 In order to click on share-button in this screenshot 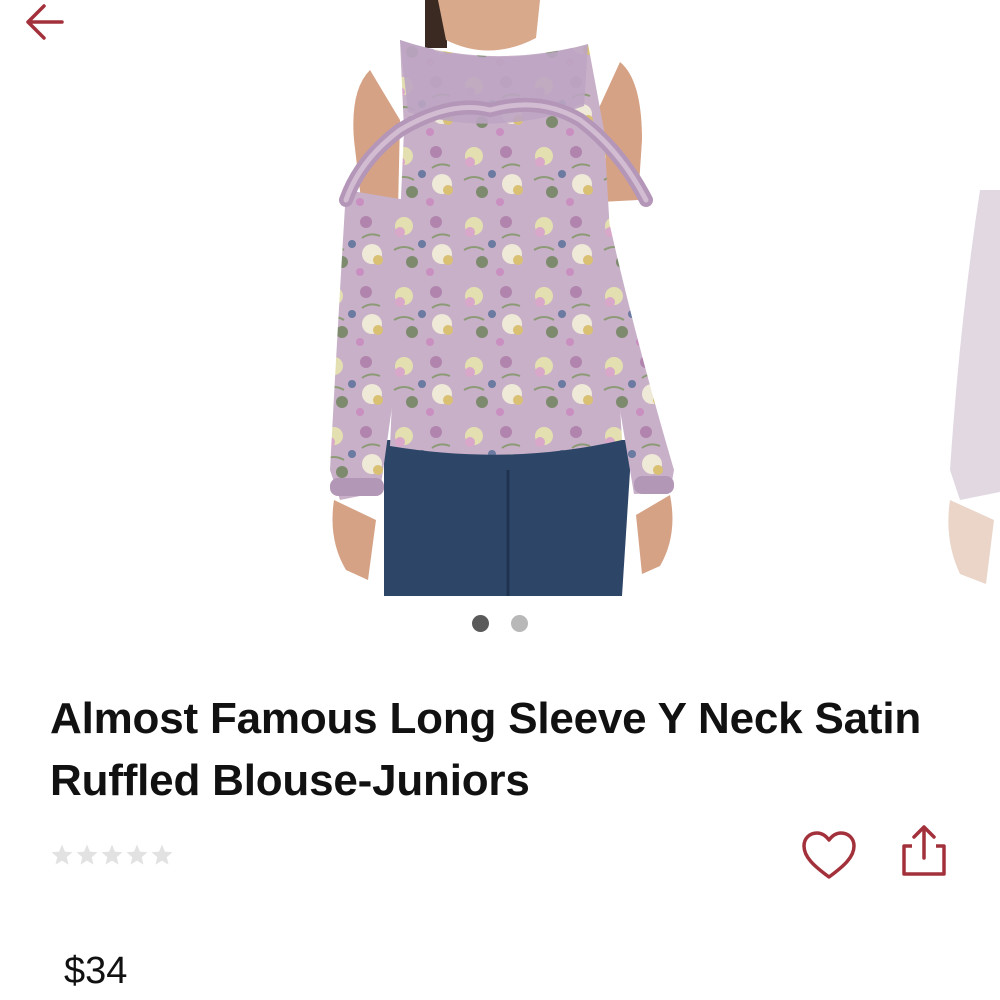, I will do `click(924, 851)`.